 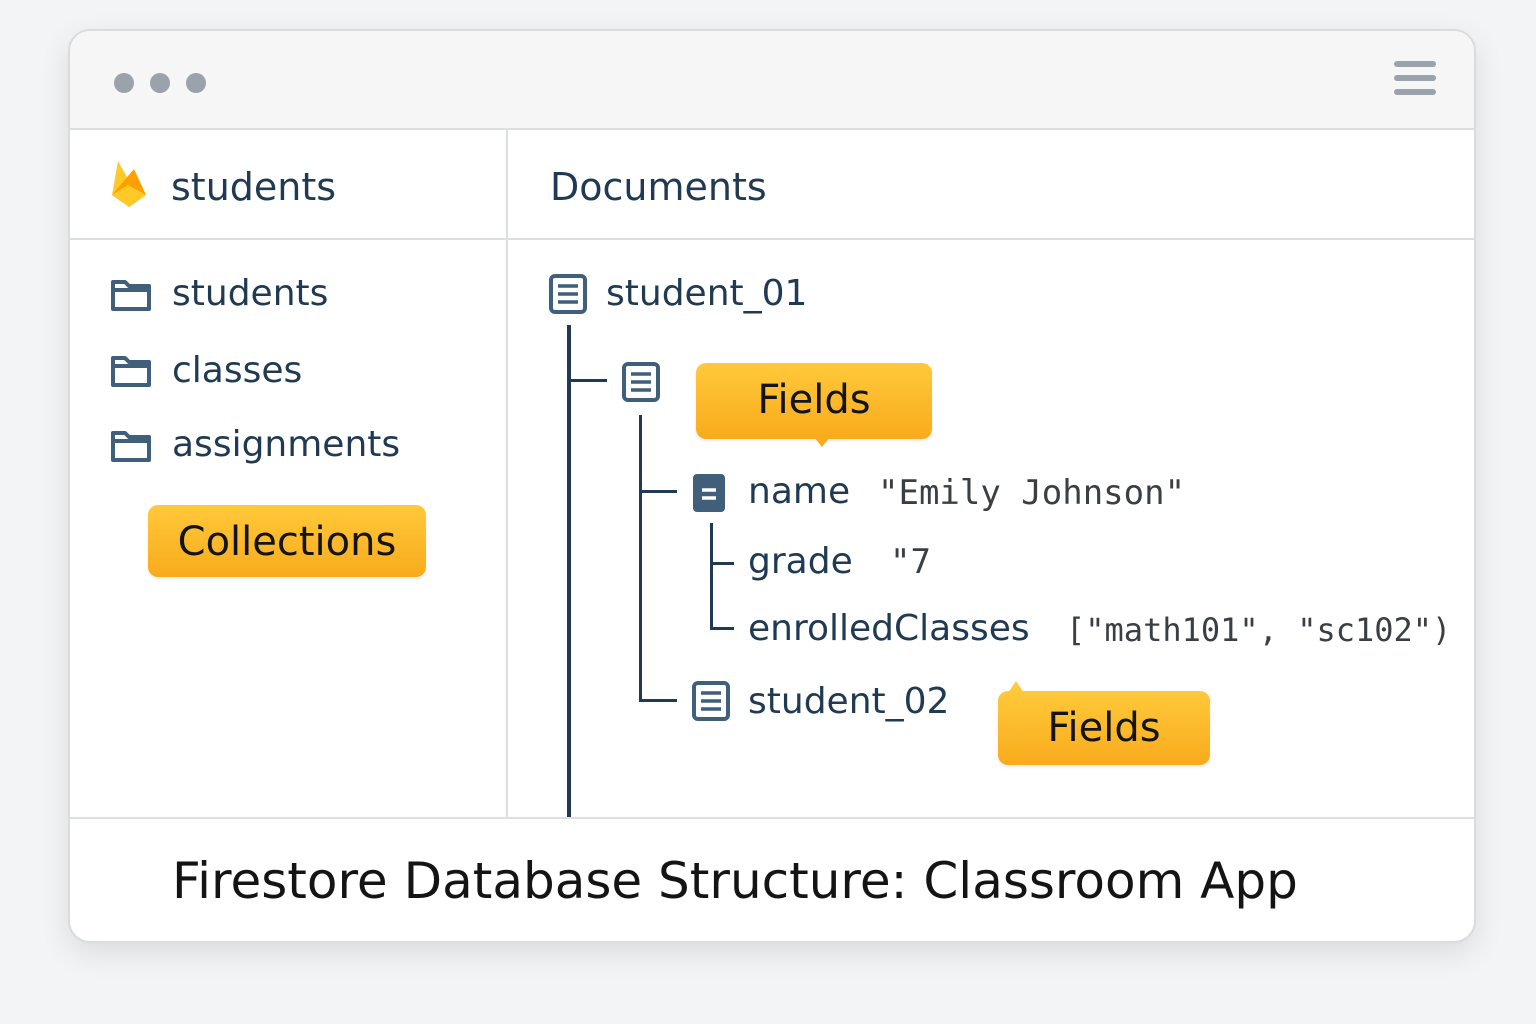 I want to click on sidebar-item-label: assignments, so click(x=286, y=444).